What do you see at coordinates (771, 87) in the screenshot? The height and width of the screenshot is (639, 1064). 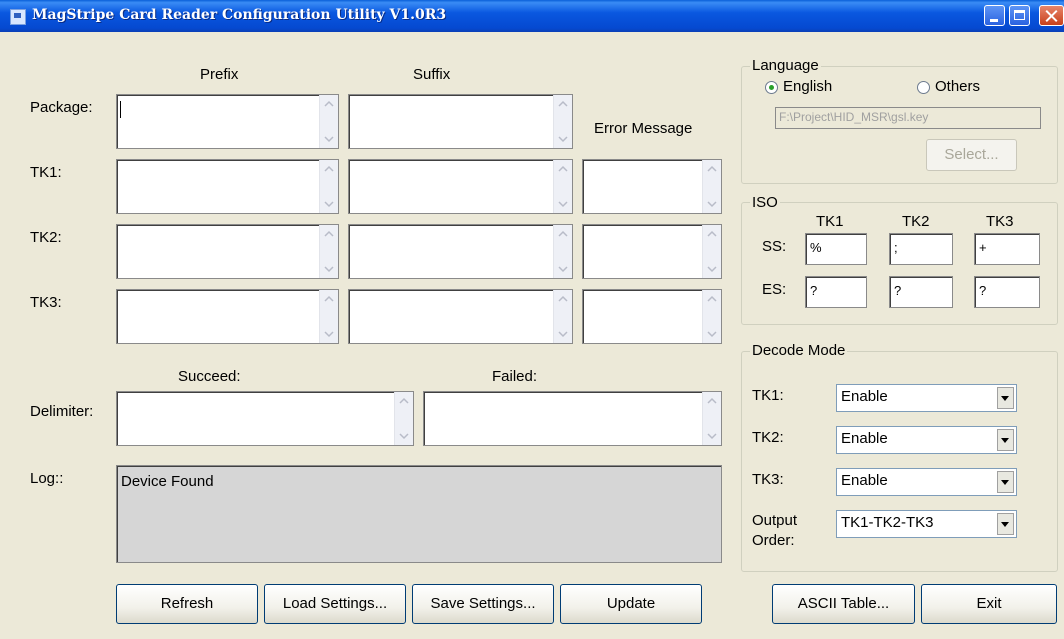 I see `english-radio` at bounding box center [771, 87].